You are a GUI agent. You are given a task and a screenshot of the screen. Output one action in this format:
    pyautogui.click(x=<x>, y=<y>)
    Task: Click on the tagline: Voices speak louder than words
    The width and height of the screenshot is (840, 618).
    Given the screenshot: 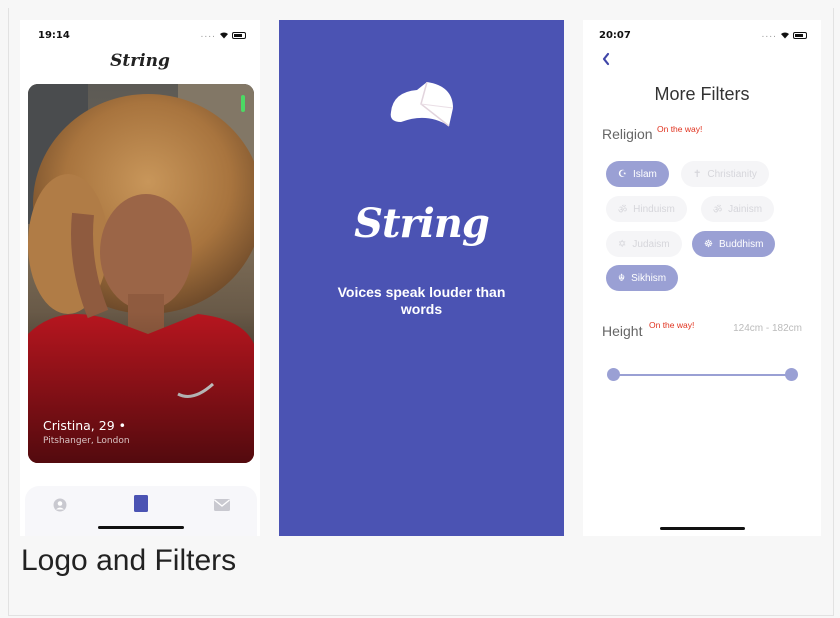 What is the action you would take?
    pyautogui.click(x=421, y=300)
    